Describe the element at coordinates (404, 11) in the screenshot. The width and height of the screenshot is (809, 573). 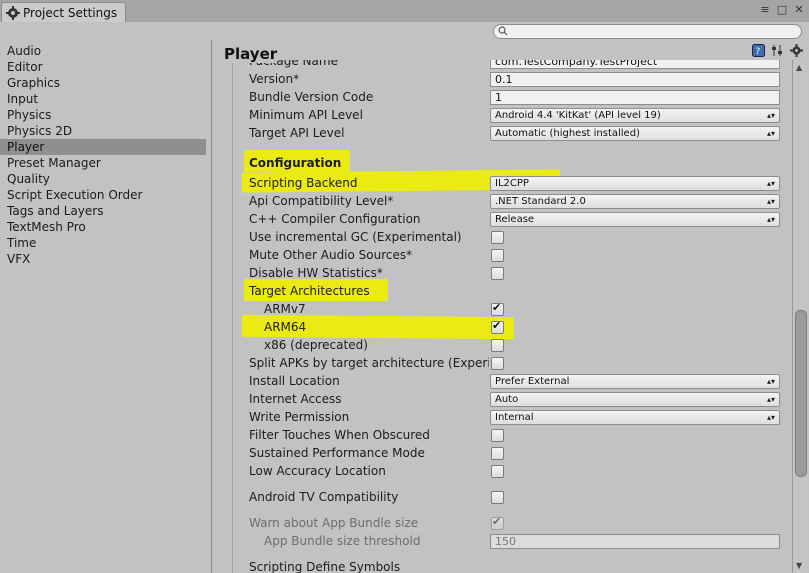
I see `window-tabstrip: Project Settings ≡ □ ✕` at that location.